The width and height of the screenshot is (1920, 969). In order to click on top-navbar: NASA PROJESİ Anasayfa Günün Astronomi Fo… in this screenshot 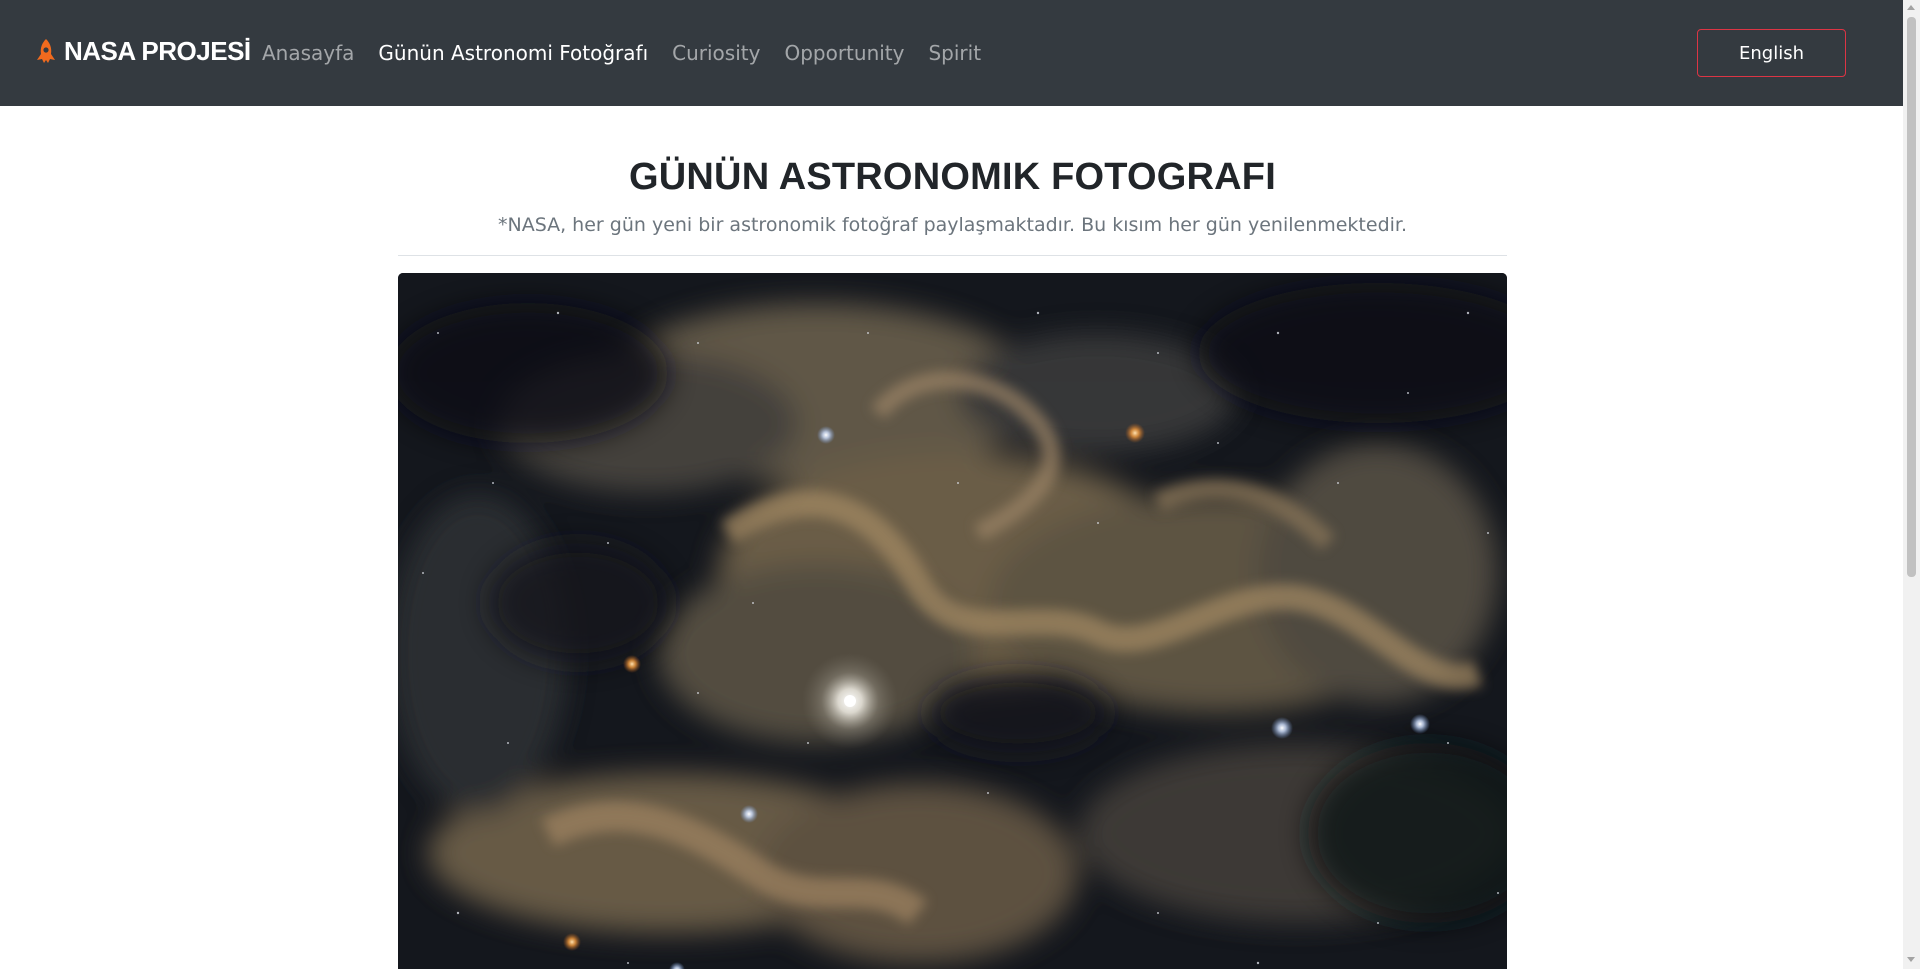, I will do `click(951, 53)`.